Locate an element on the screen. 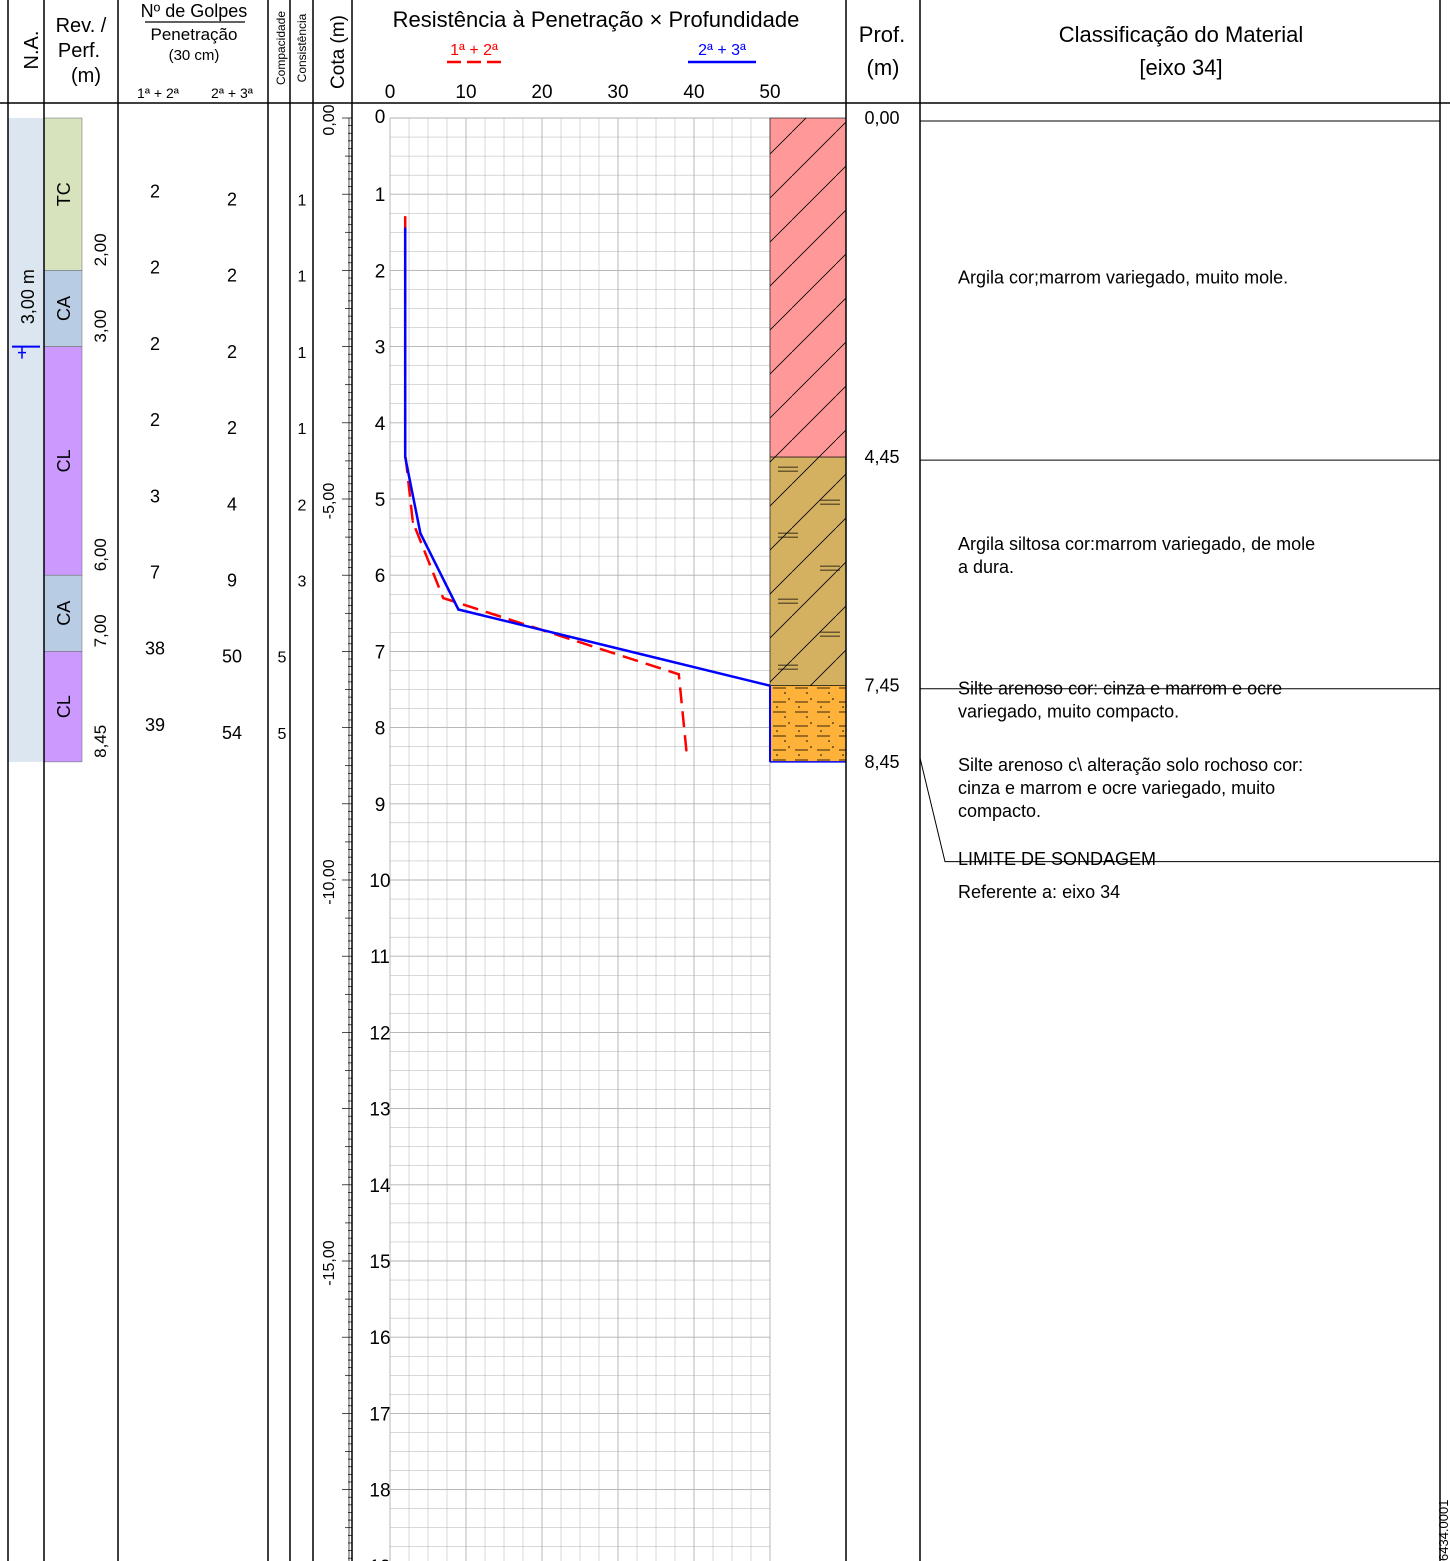 The image size is (1450, 1561). reference-text: Referente a: eixo 34 is located at coordinates (1039, 892).